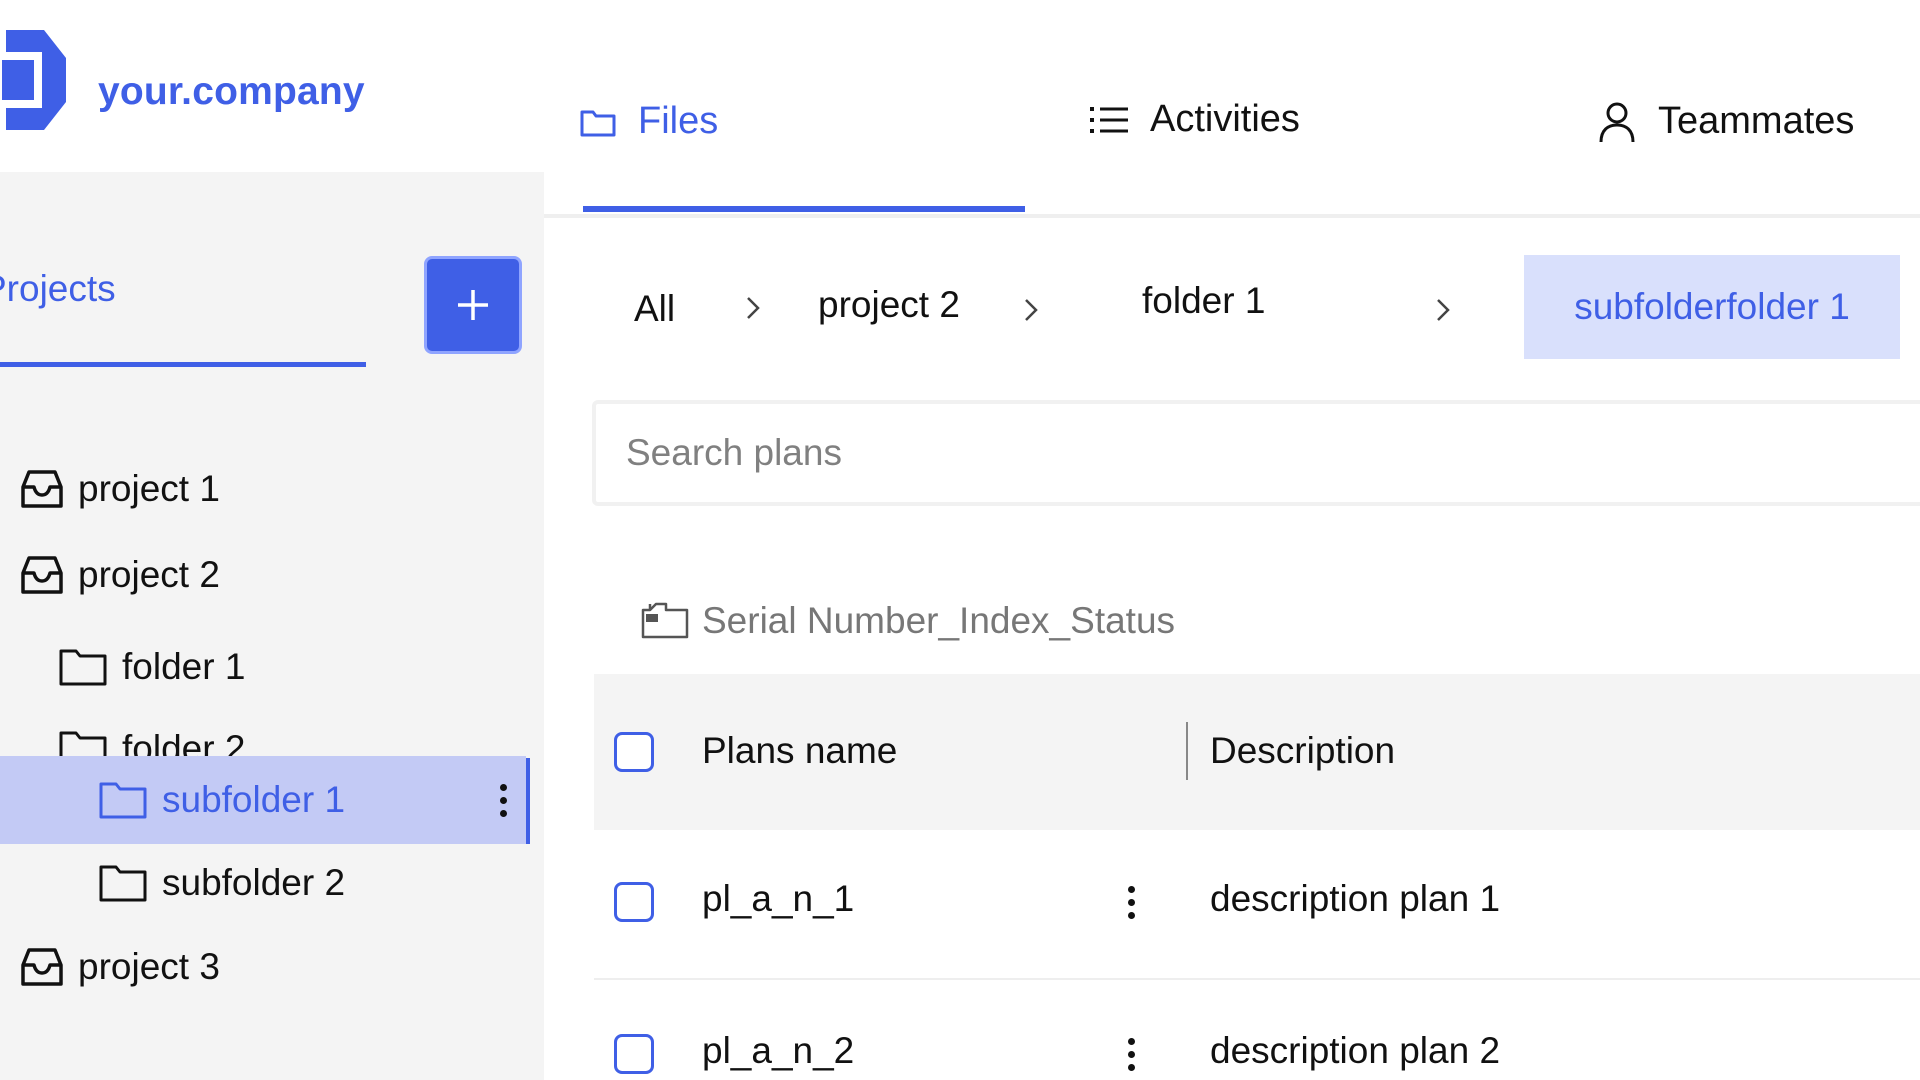 Image resolution: width=1920 pixels, height=1080 pixels. What do you see at coordinates (1187, 751) in the screenshot?
I see `column-separator` at bounding box center [1187, 751].